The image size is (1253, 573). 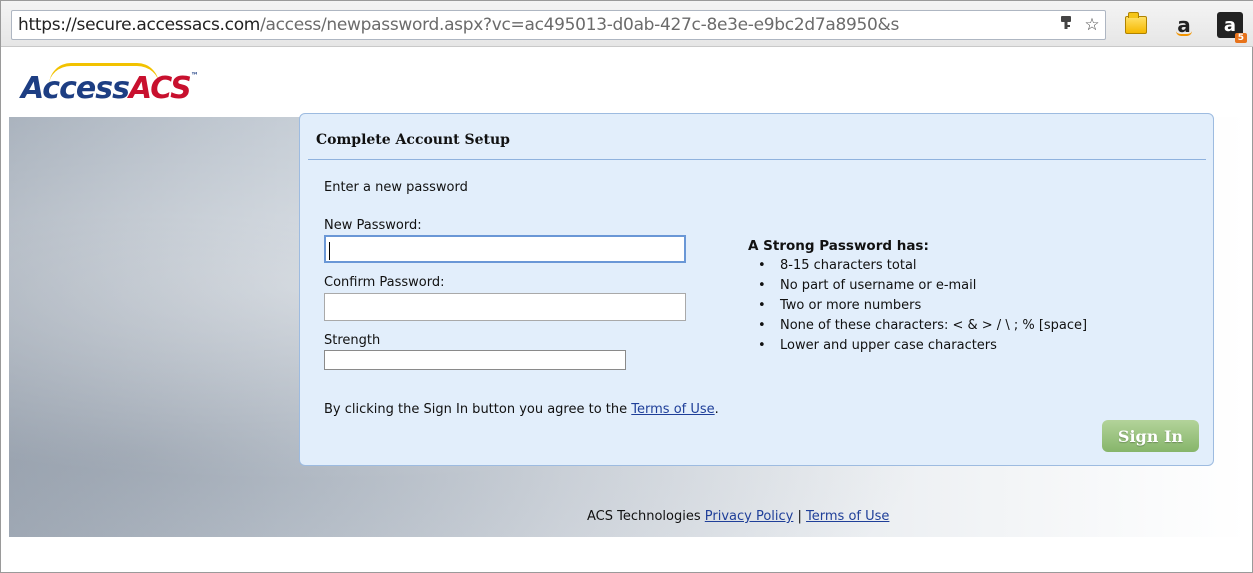 I want to click on new-password-label: New Password:, so click(x=373, y=225).